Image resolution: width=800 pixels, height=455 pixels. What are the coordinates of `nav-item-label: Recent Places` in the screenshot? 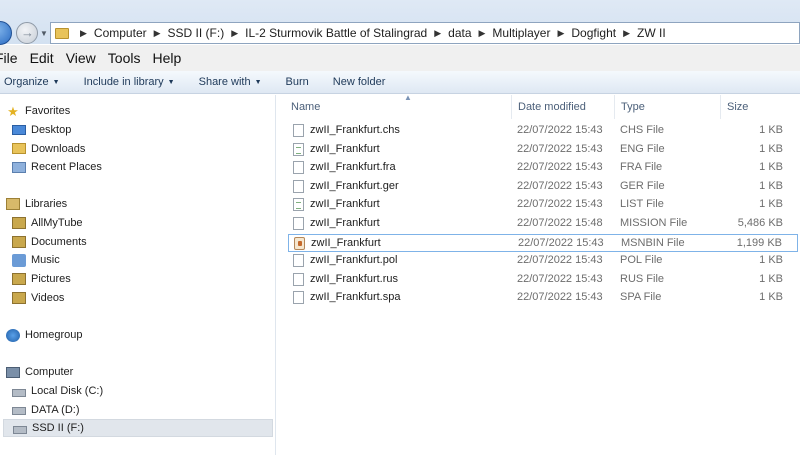 It's located at (66, 167).